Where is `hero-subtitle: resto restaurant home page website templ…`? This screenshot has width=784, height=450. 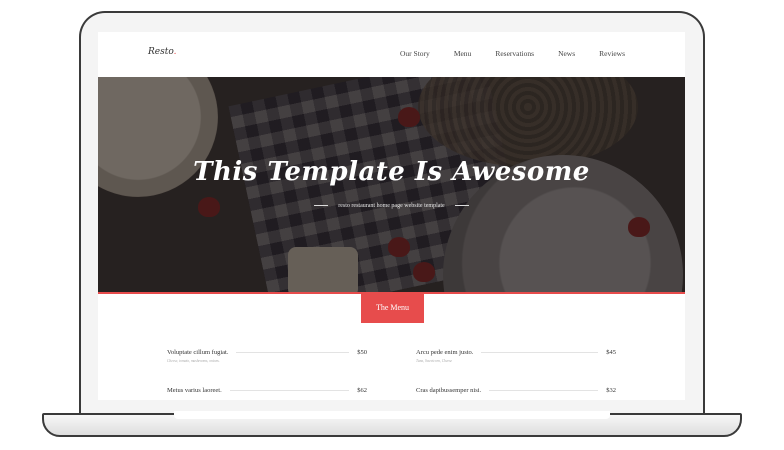
hero-subtitle: resto restaurant home page website templ… is located at coordinates (391, 206).